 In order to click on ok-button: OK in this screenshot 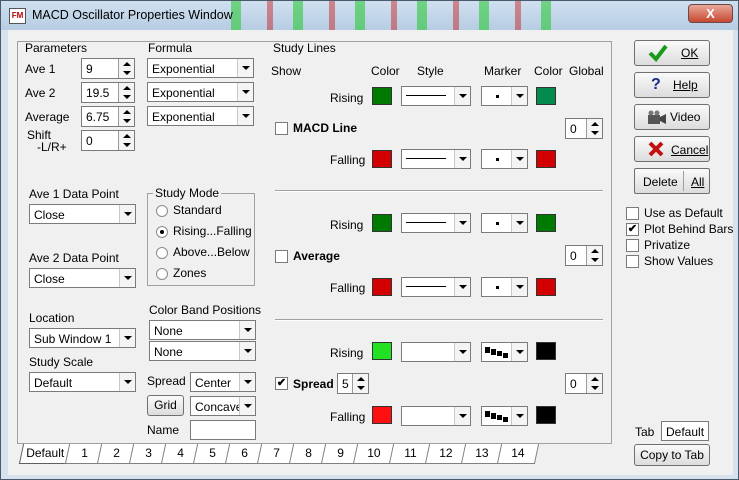, I will do `click(672, 53)`.